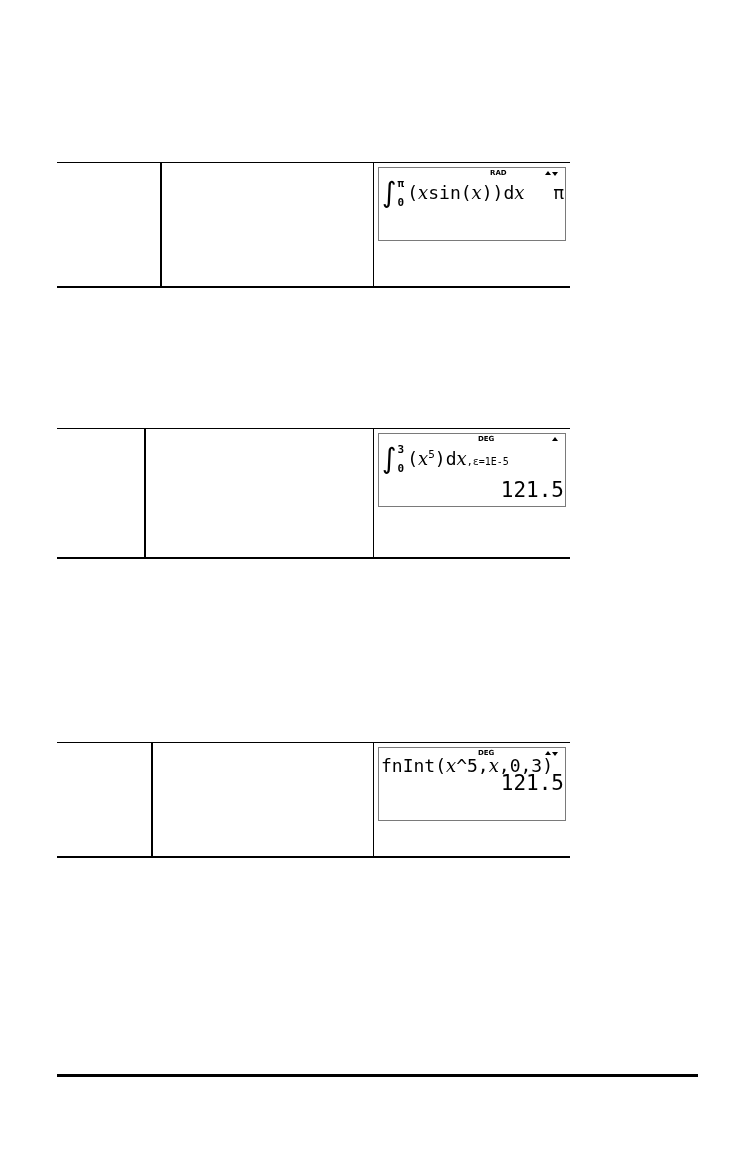 This screenshot has height=1161, width=756. Describe the element at coordinates (401, 183) in the screenshot. I see `upper-limit: π` at that location.